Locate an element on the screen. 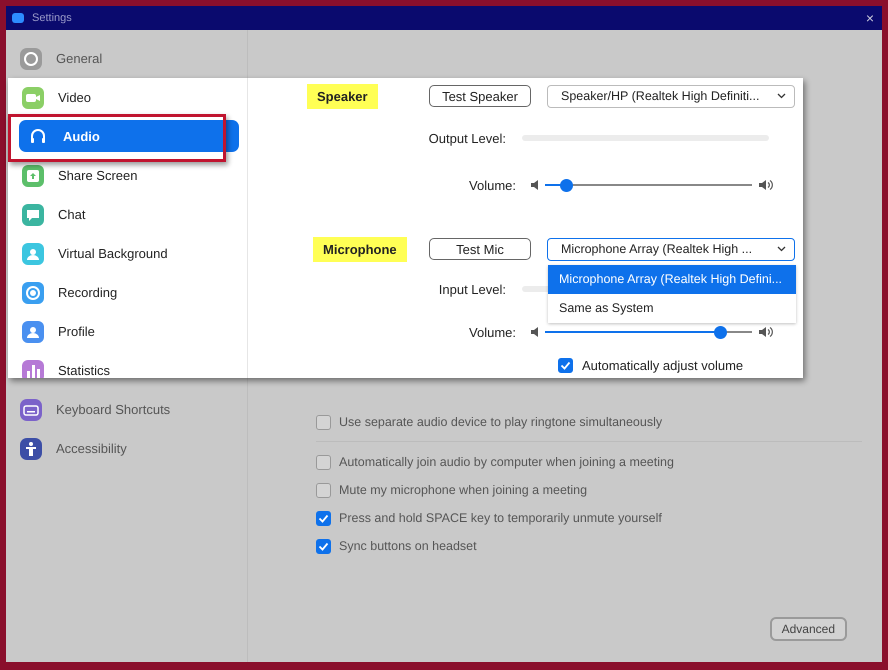 This screenshot has height=670, width=888. section-heading: Microphone is located at coordinates (360, 249).